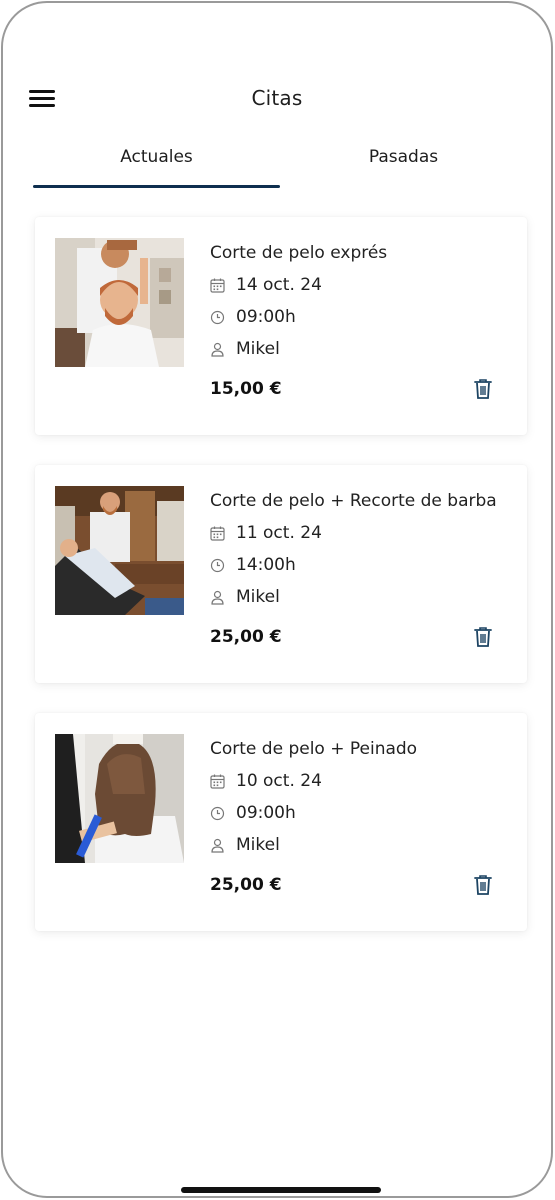  I want to click on date-row: 10 oct. 24, so click(358, 781).